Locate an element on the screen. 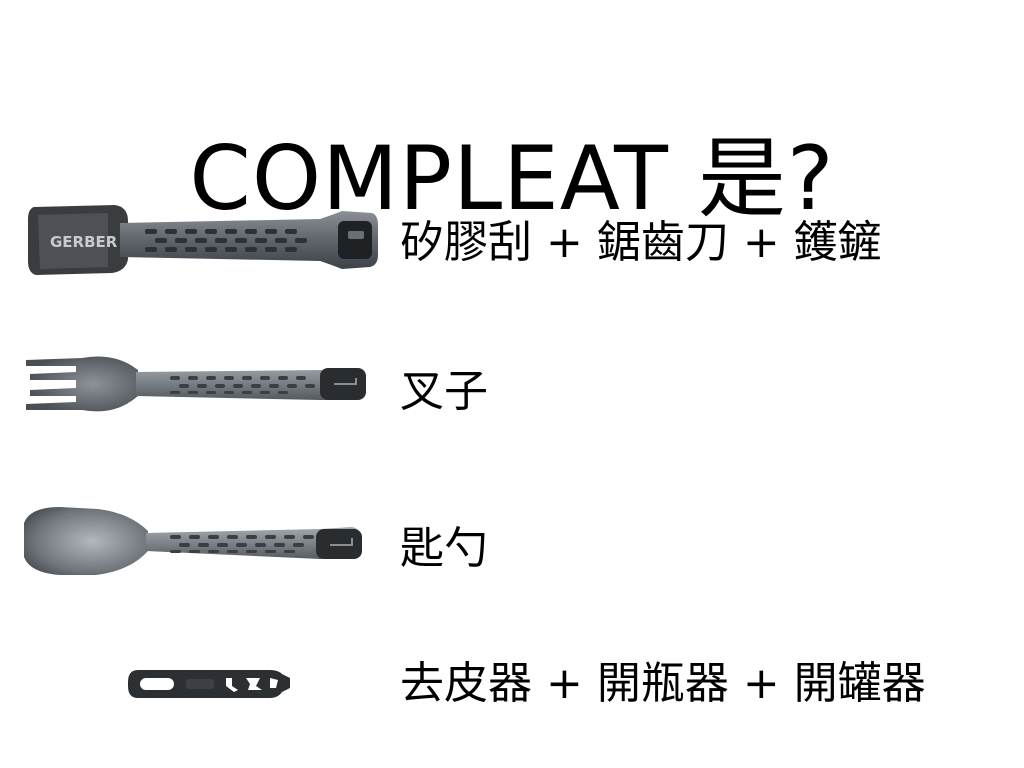  peeler-opener-image is located at coordinates (200, 685).